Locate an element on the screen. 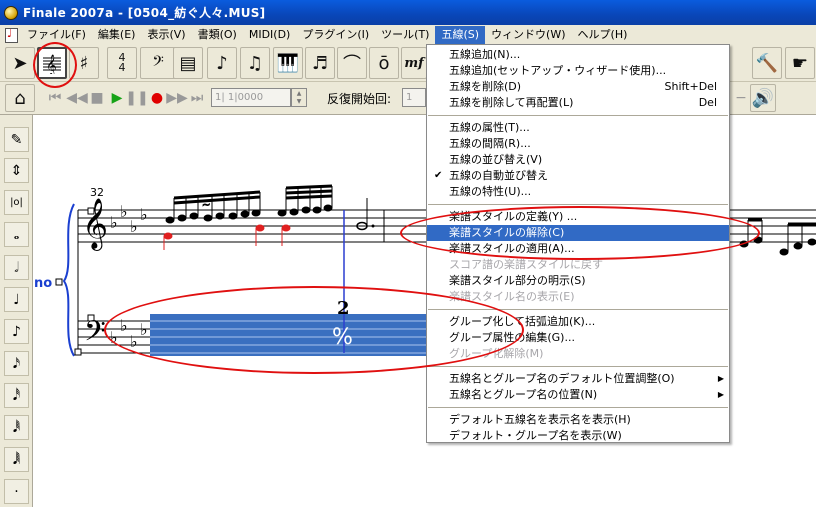 Image resolution: width=816 pixels, height=507 pixels. minus-icon: − is located at coordinates (741, 98).